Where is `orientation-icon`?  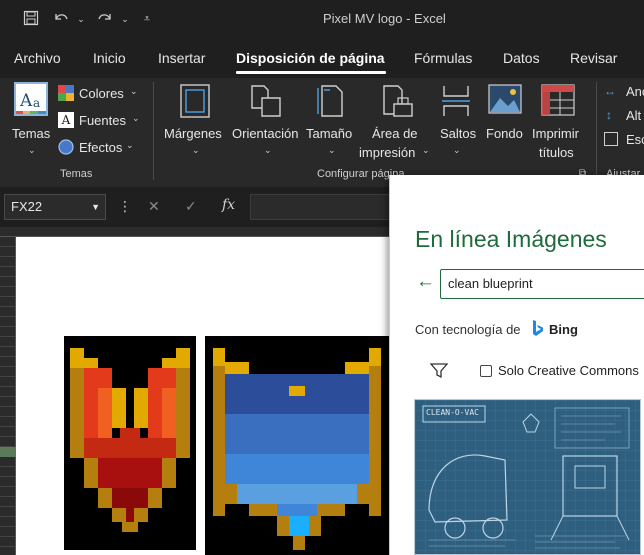 orientation-icon is located at coordinates (266, 101).